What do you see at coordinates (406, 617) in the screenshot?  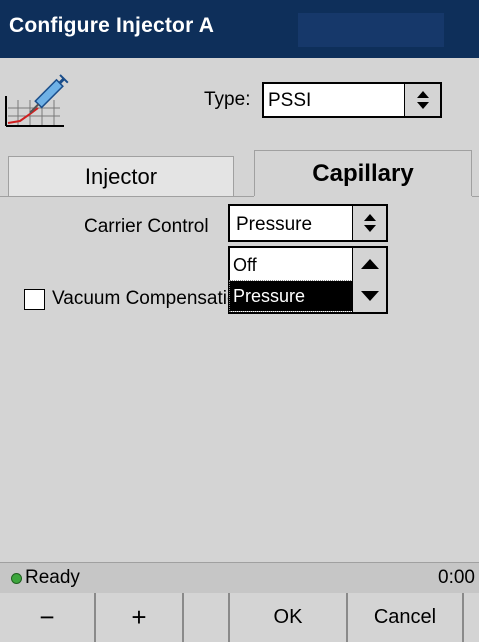 I see `cancel-button: Cancel` at bounding box center [406, 617].